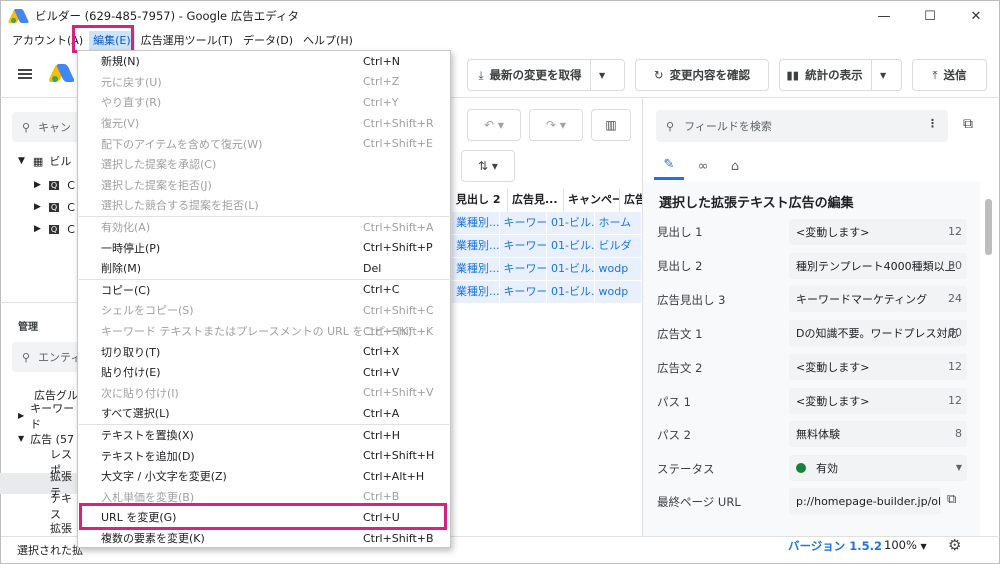 This screenshot has height=564, width=1000. I want to click on table-row: 業種別...キーワー...01-ビル...ホーム, so click(547, 223).